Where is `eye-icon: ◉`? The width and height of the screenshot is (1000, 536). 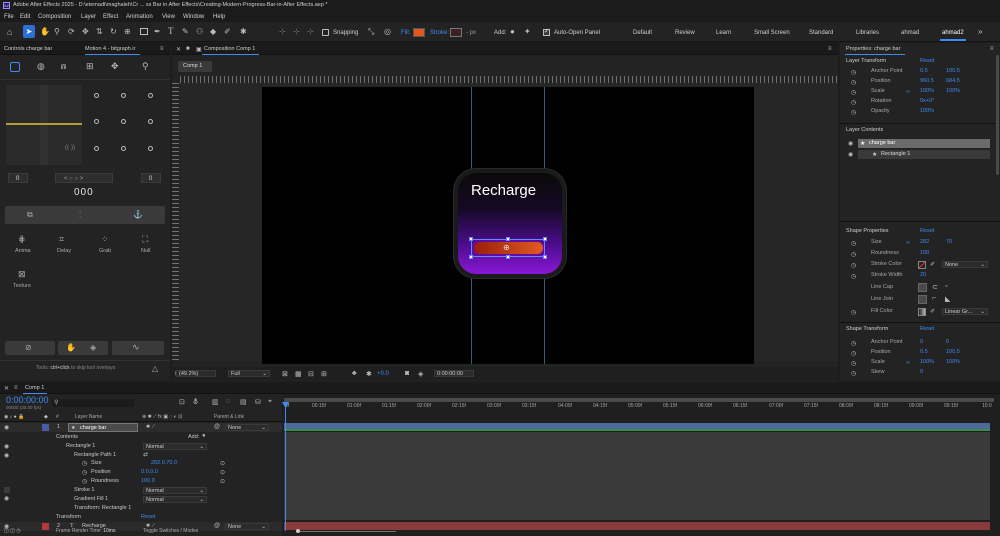
eye-icon: ◉ is located at coordinates (850, 154).